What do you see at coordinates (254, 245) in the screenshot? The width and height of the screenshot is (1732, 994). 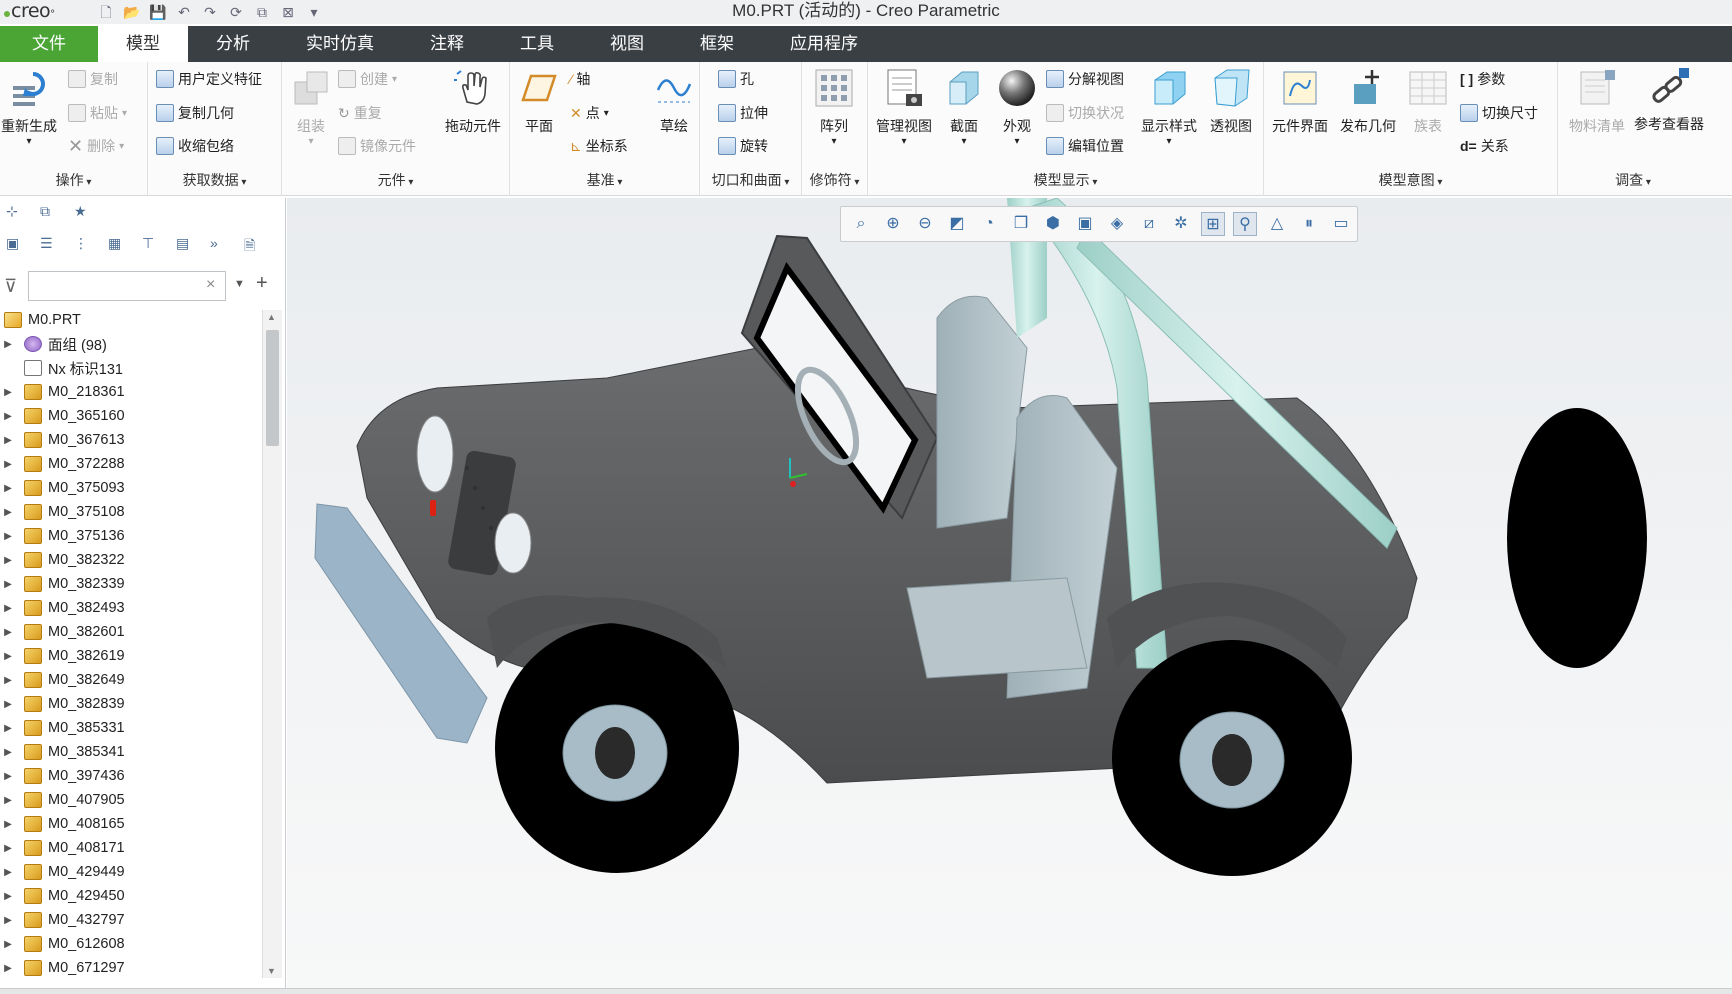 I see `tree-notes-icon: 🗎` at bounding box center [254, 245].